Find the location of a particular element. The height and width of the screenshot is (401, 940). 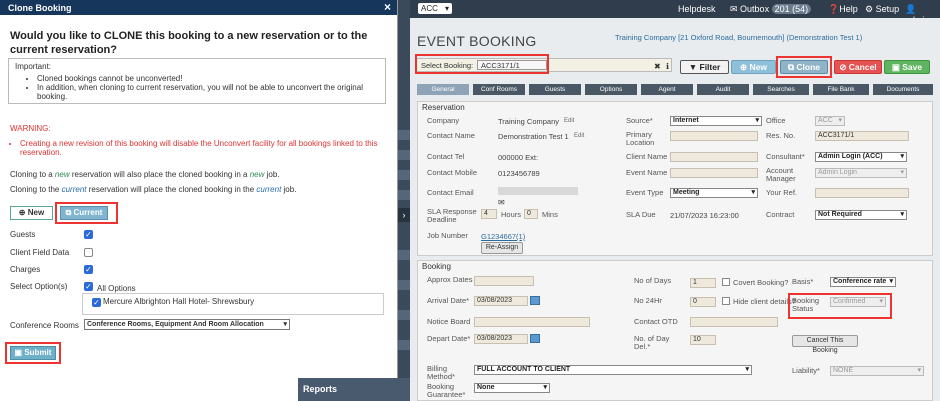

filter-icon: ▼ is located at coordinates (694, 67).